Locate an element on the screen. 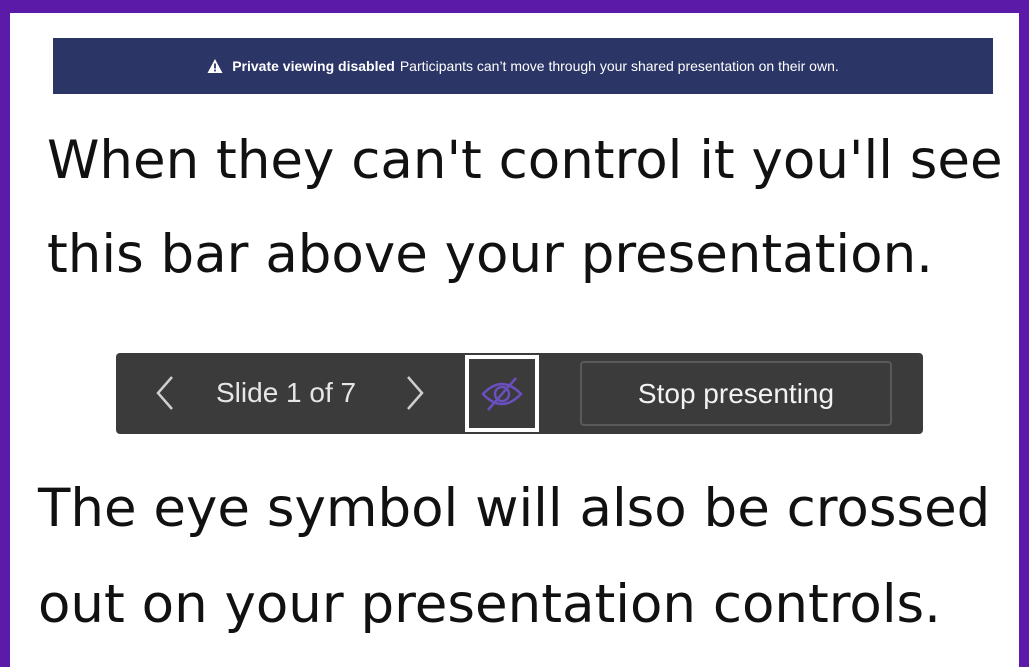  stop-presenting-button: Stop presenting is located at coordinates (736, 393).